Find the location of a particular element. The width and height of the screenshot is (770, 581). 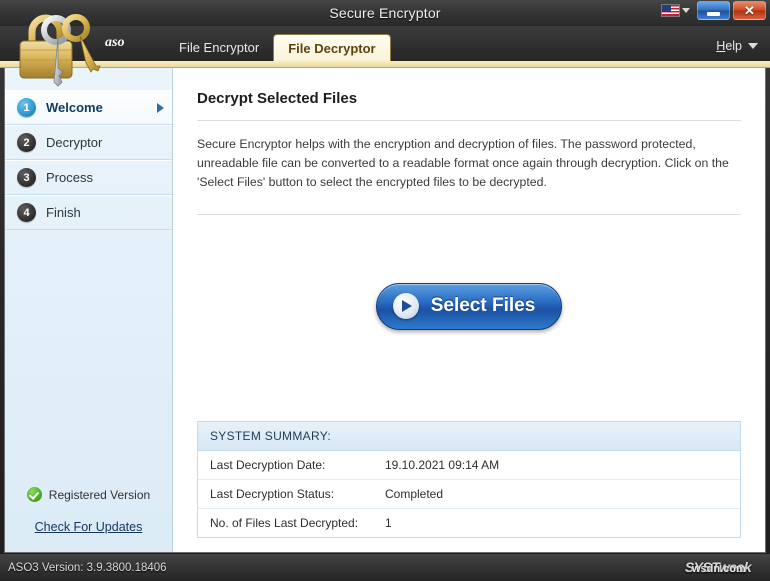

window-controls: ✕ is located at coordinates (711, 10).